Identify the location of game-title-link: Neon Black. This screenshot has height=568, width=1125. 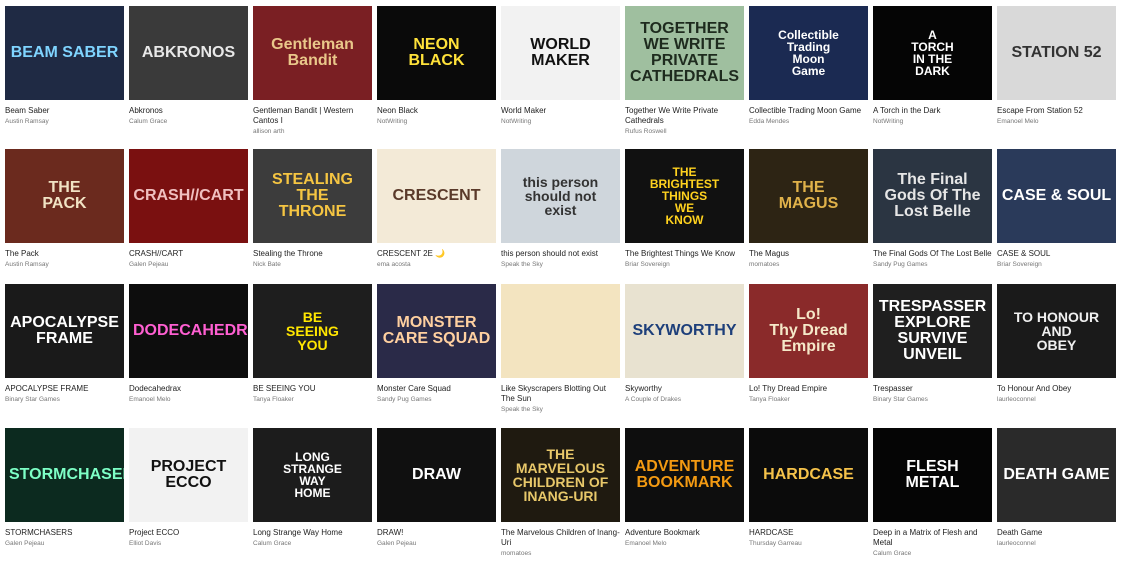
(436, 111).